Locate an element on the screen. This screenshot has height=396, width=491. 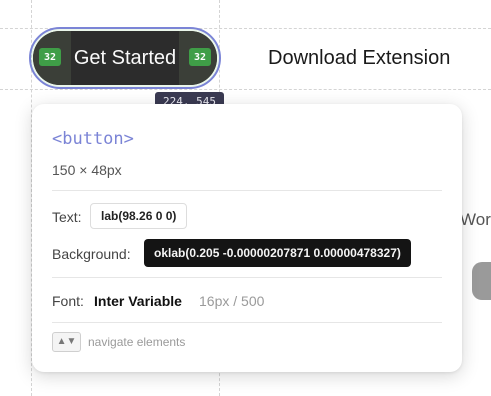
get-started-label: Get Started is located at coordinates (125, 57).